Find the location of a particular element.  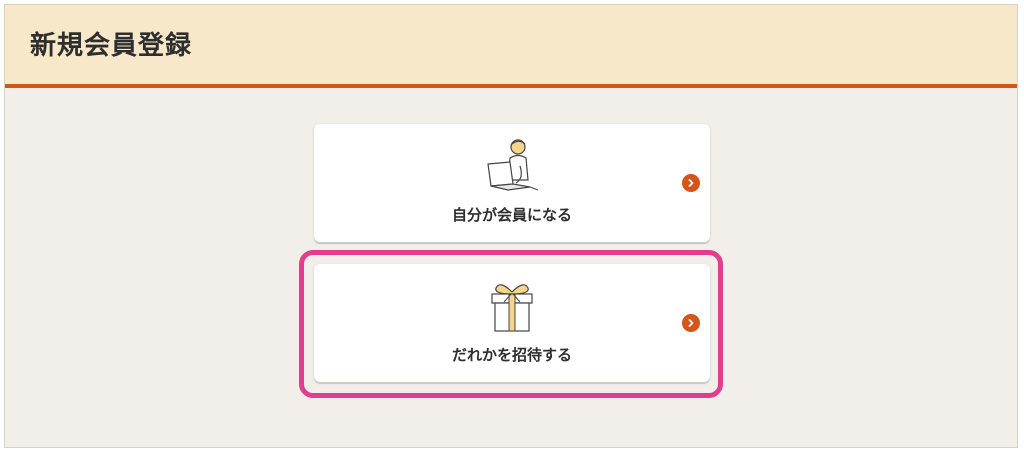

gift-box-icon is located at coordinates (512, 308).